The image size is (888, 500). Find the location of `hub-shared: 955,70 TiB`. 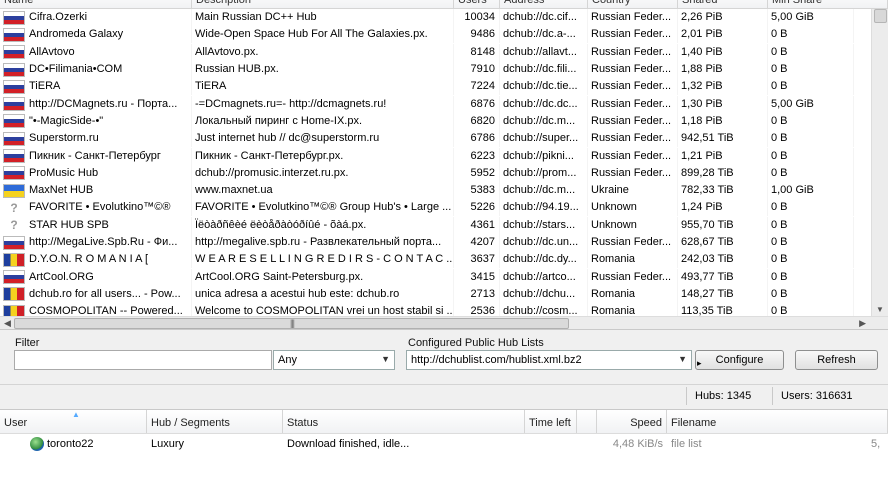

hub-shared: 955,70 TiB is located at coordinates (723, 225).